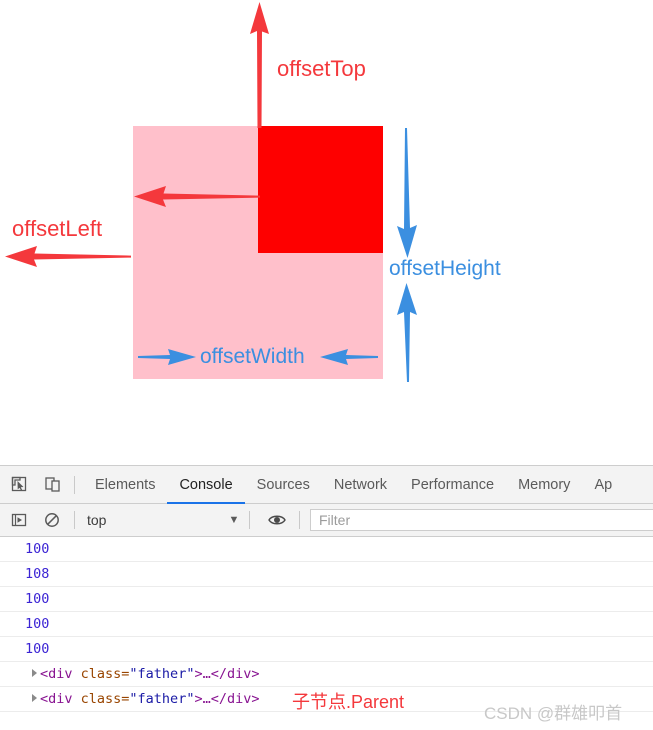 The height and width of the screenshot is (730, 653). I want to click on csdn-watermark: CSDN @群雄叩首, so click(553, 713).